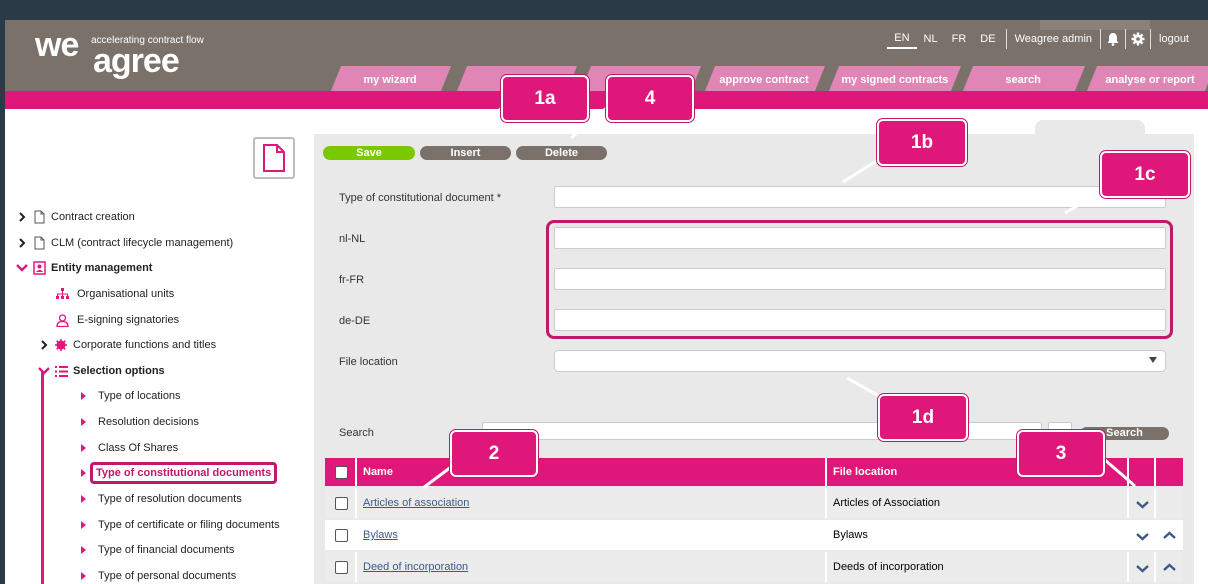 The height and width of the screenshot is (584, 1208). Describe the element at coordinates (1024, 78) in the screenshot. I see `tab-search: search` at that location.